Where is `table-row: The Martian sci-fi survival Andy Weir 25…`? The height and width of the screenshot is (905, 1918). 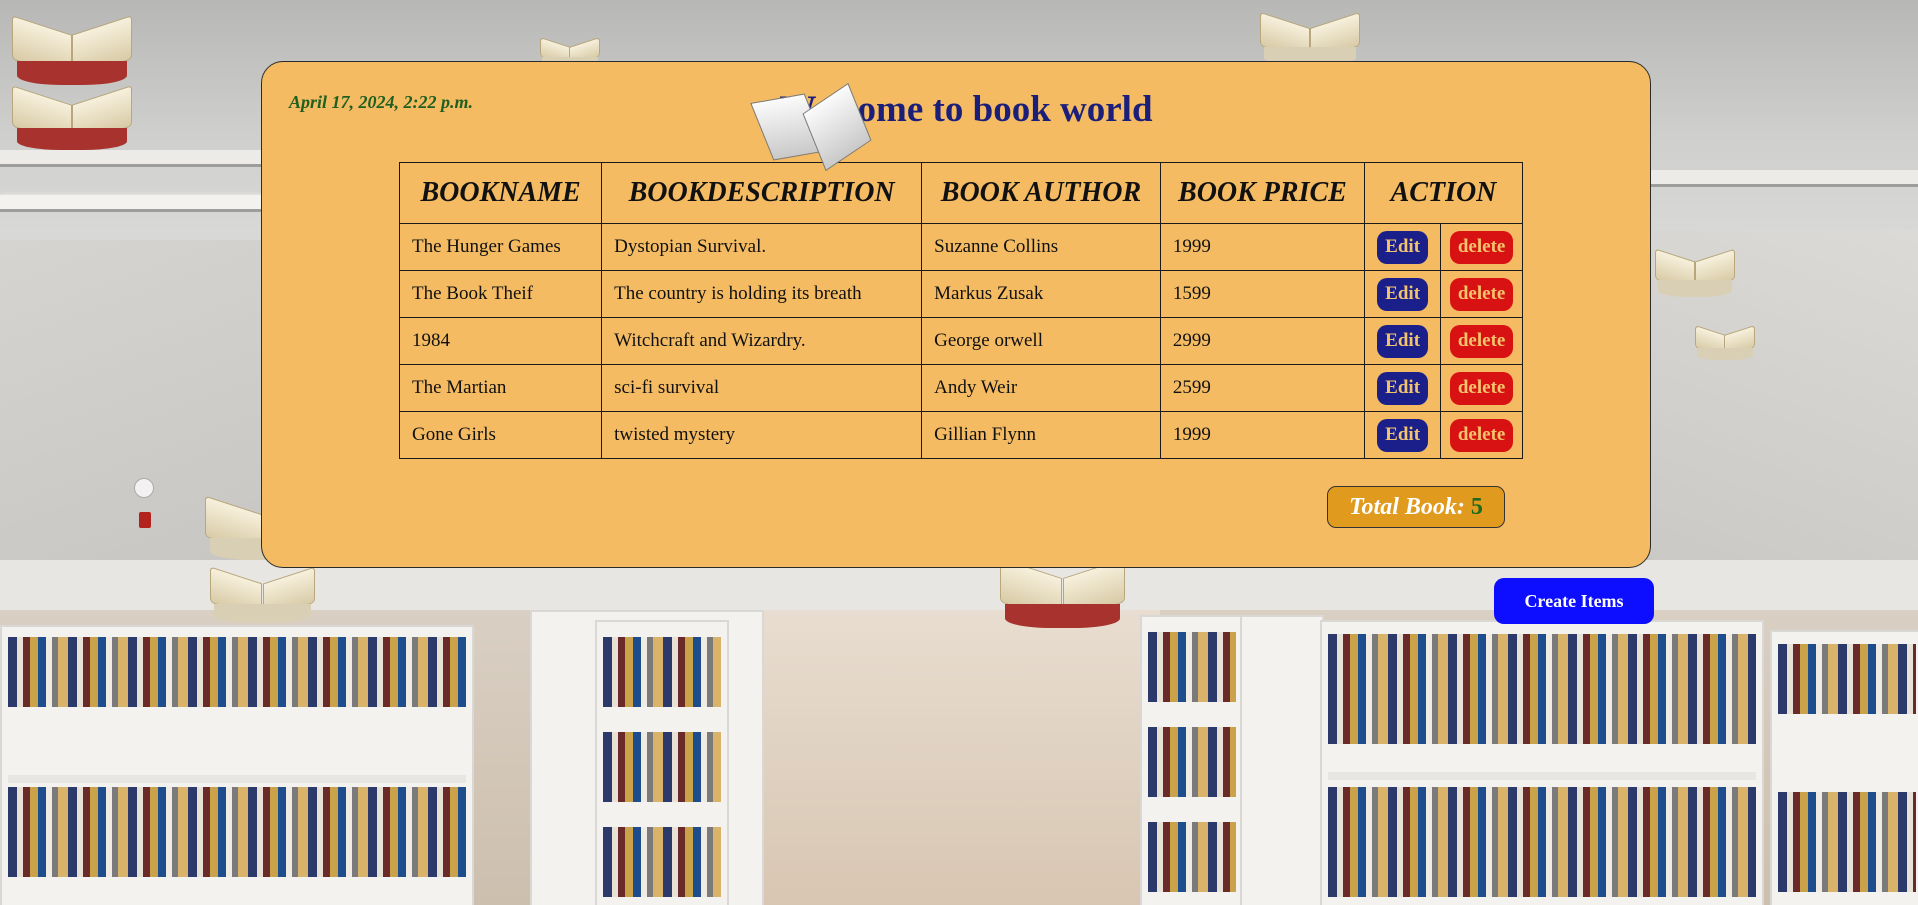 table-row: The Martian sci-fi survival Andy Weir 25… is located at coordinates (960, 388).